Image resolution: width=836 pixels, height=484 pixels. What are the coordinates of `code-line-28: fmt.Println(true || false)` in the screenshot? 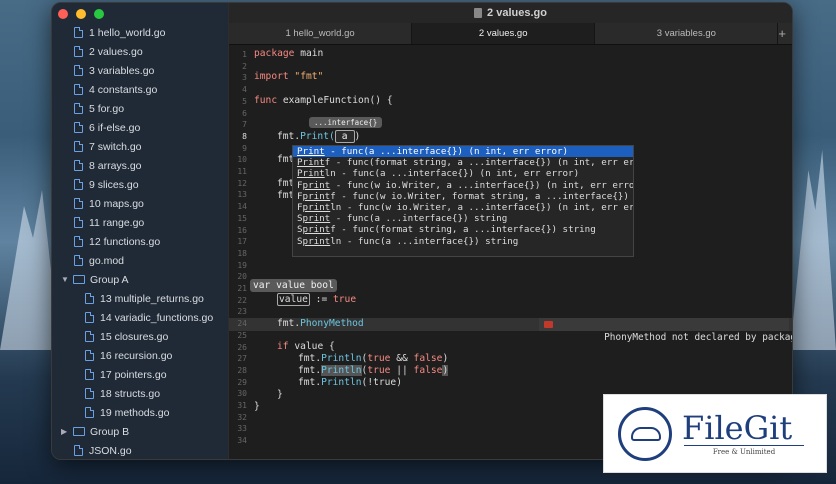 It's located at (373, 370).